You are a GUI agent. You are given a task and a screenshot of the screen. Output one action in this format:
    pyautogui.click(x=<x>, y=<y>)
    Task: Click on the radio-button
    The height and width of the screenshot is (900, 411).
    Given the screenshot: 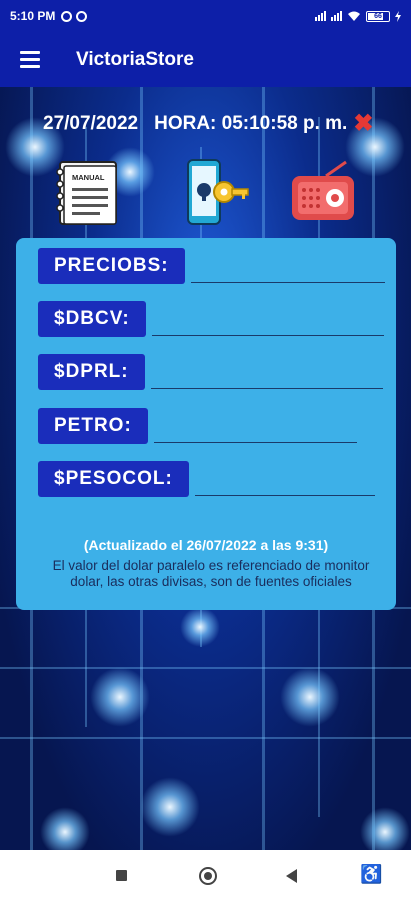 What is the action you would take?
    pyautogui.click(x=323, y=193)
    